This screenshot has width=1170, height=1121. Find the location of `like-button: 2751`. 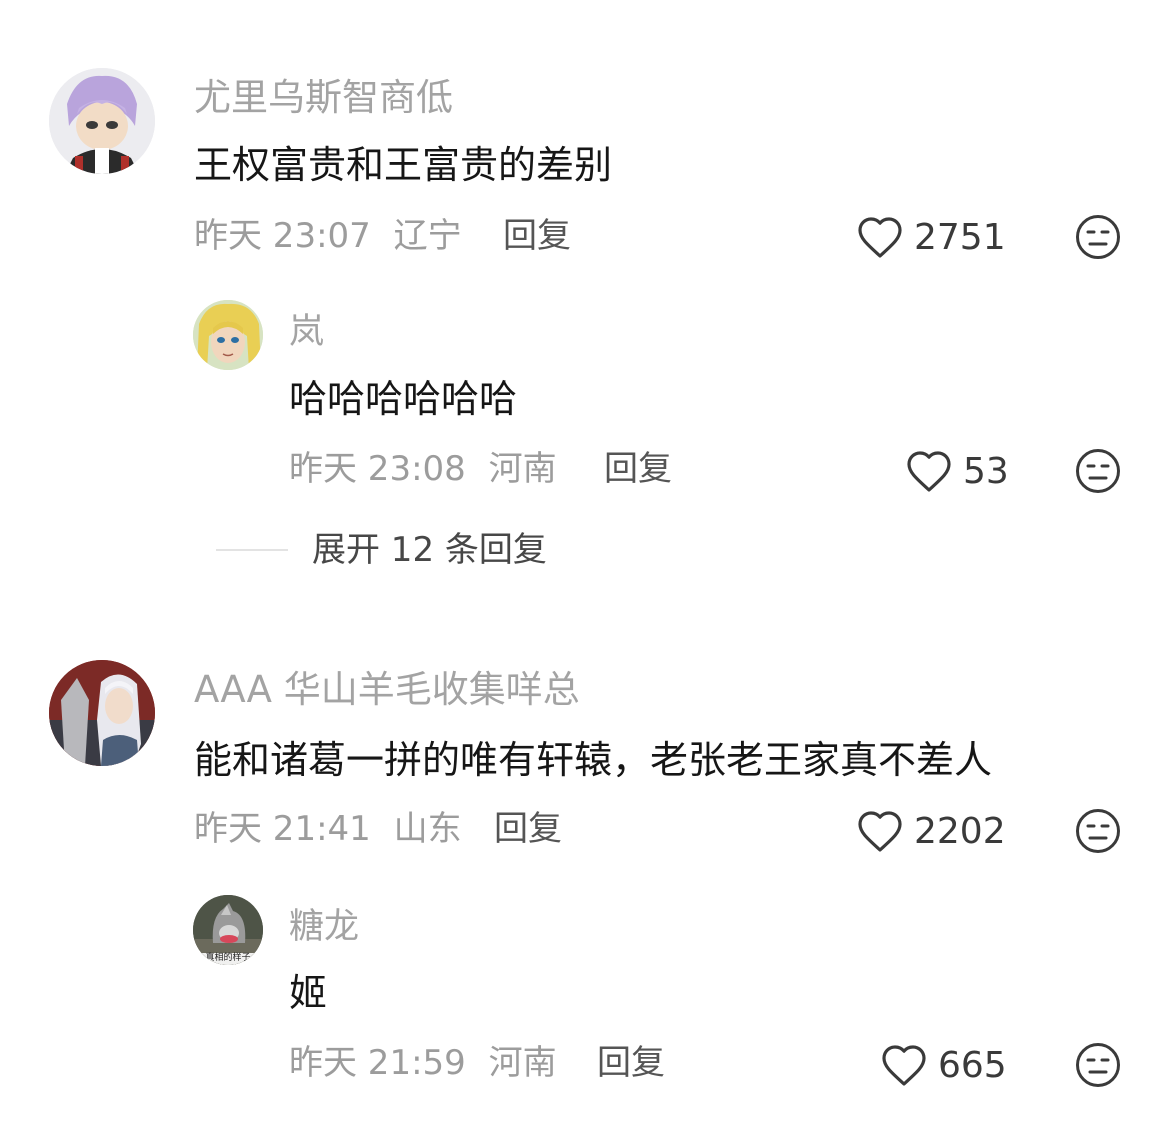

like-button: 2751 is located at coordinates (931, 237).